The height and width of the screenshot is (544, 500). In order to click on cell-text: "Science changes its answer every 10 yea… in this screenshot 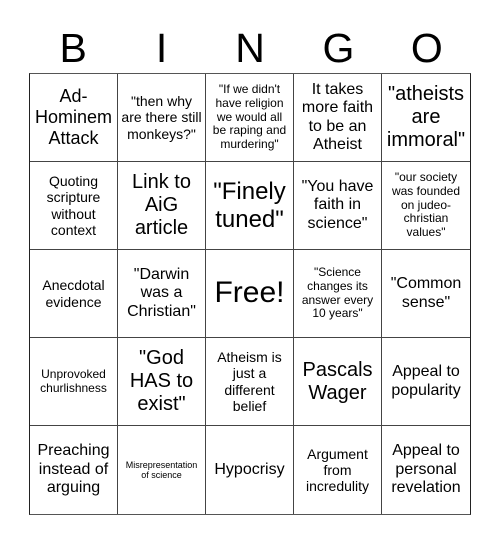, I will do `click(337, 292)`.